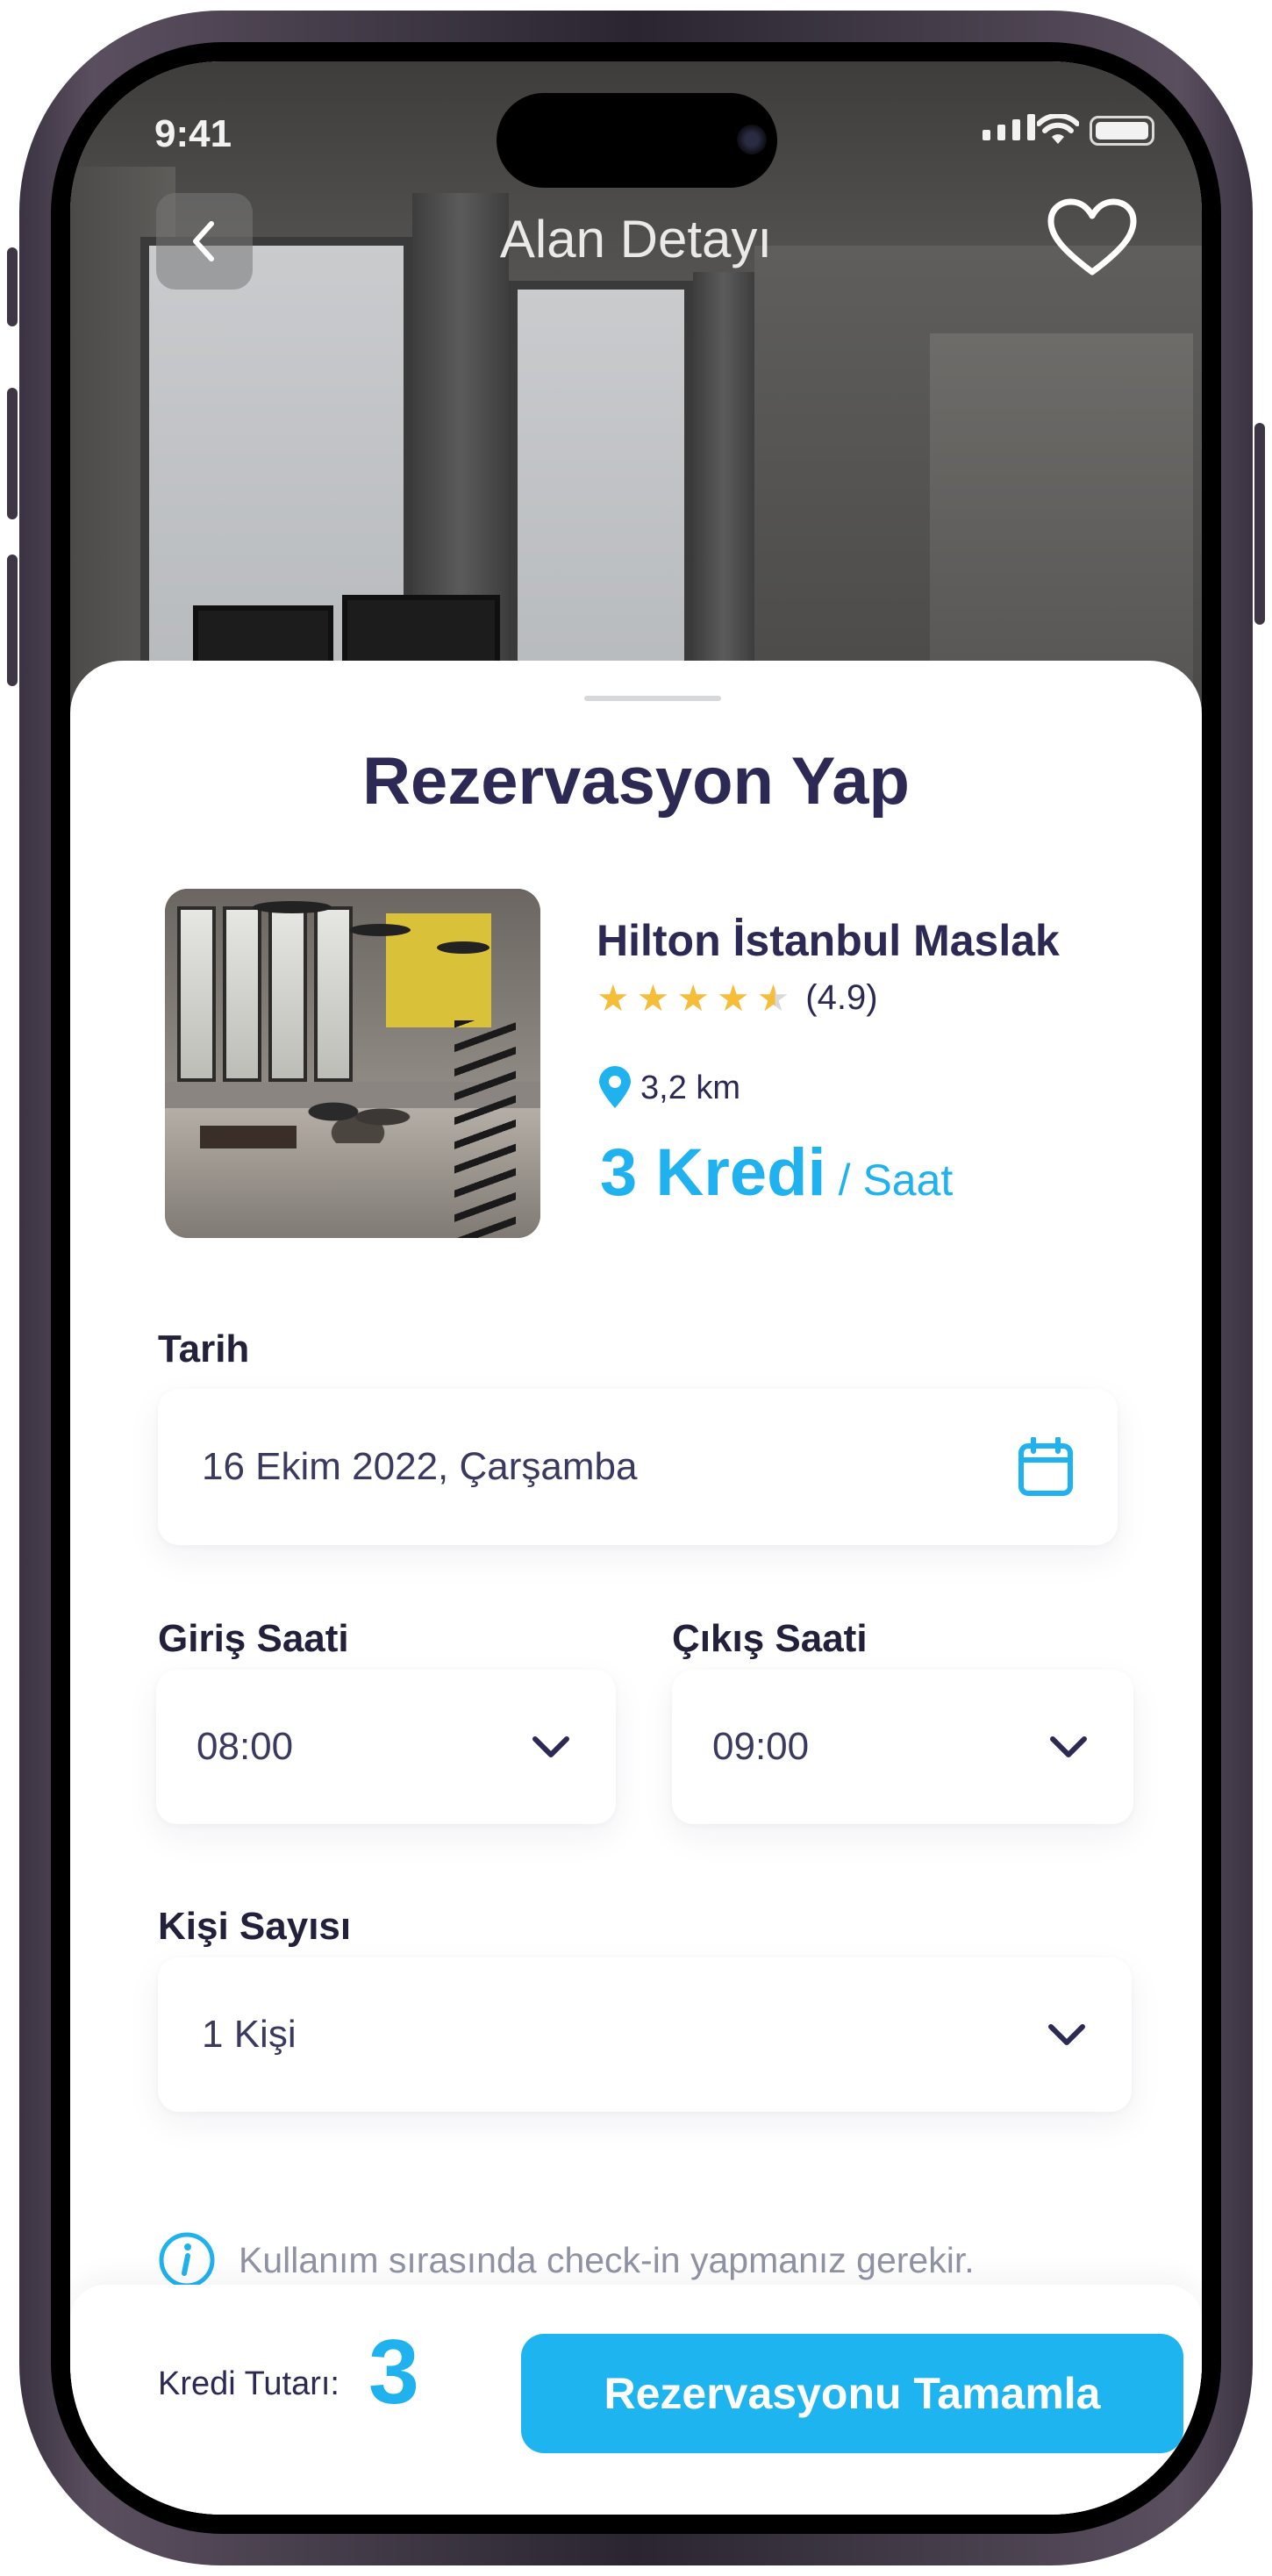  What do you see at coordinates (773, 998) in the screenshot?
I see `half-star-icon: ★` at bounding box center [773, 998].